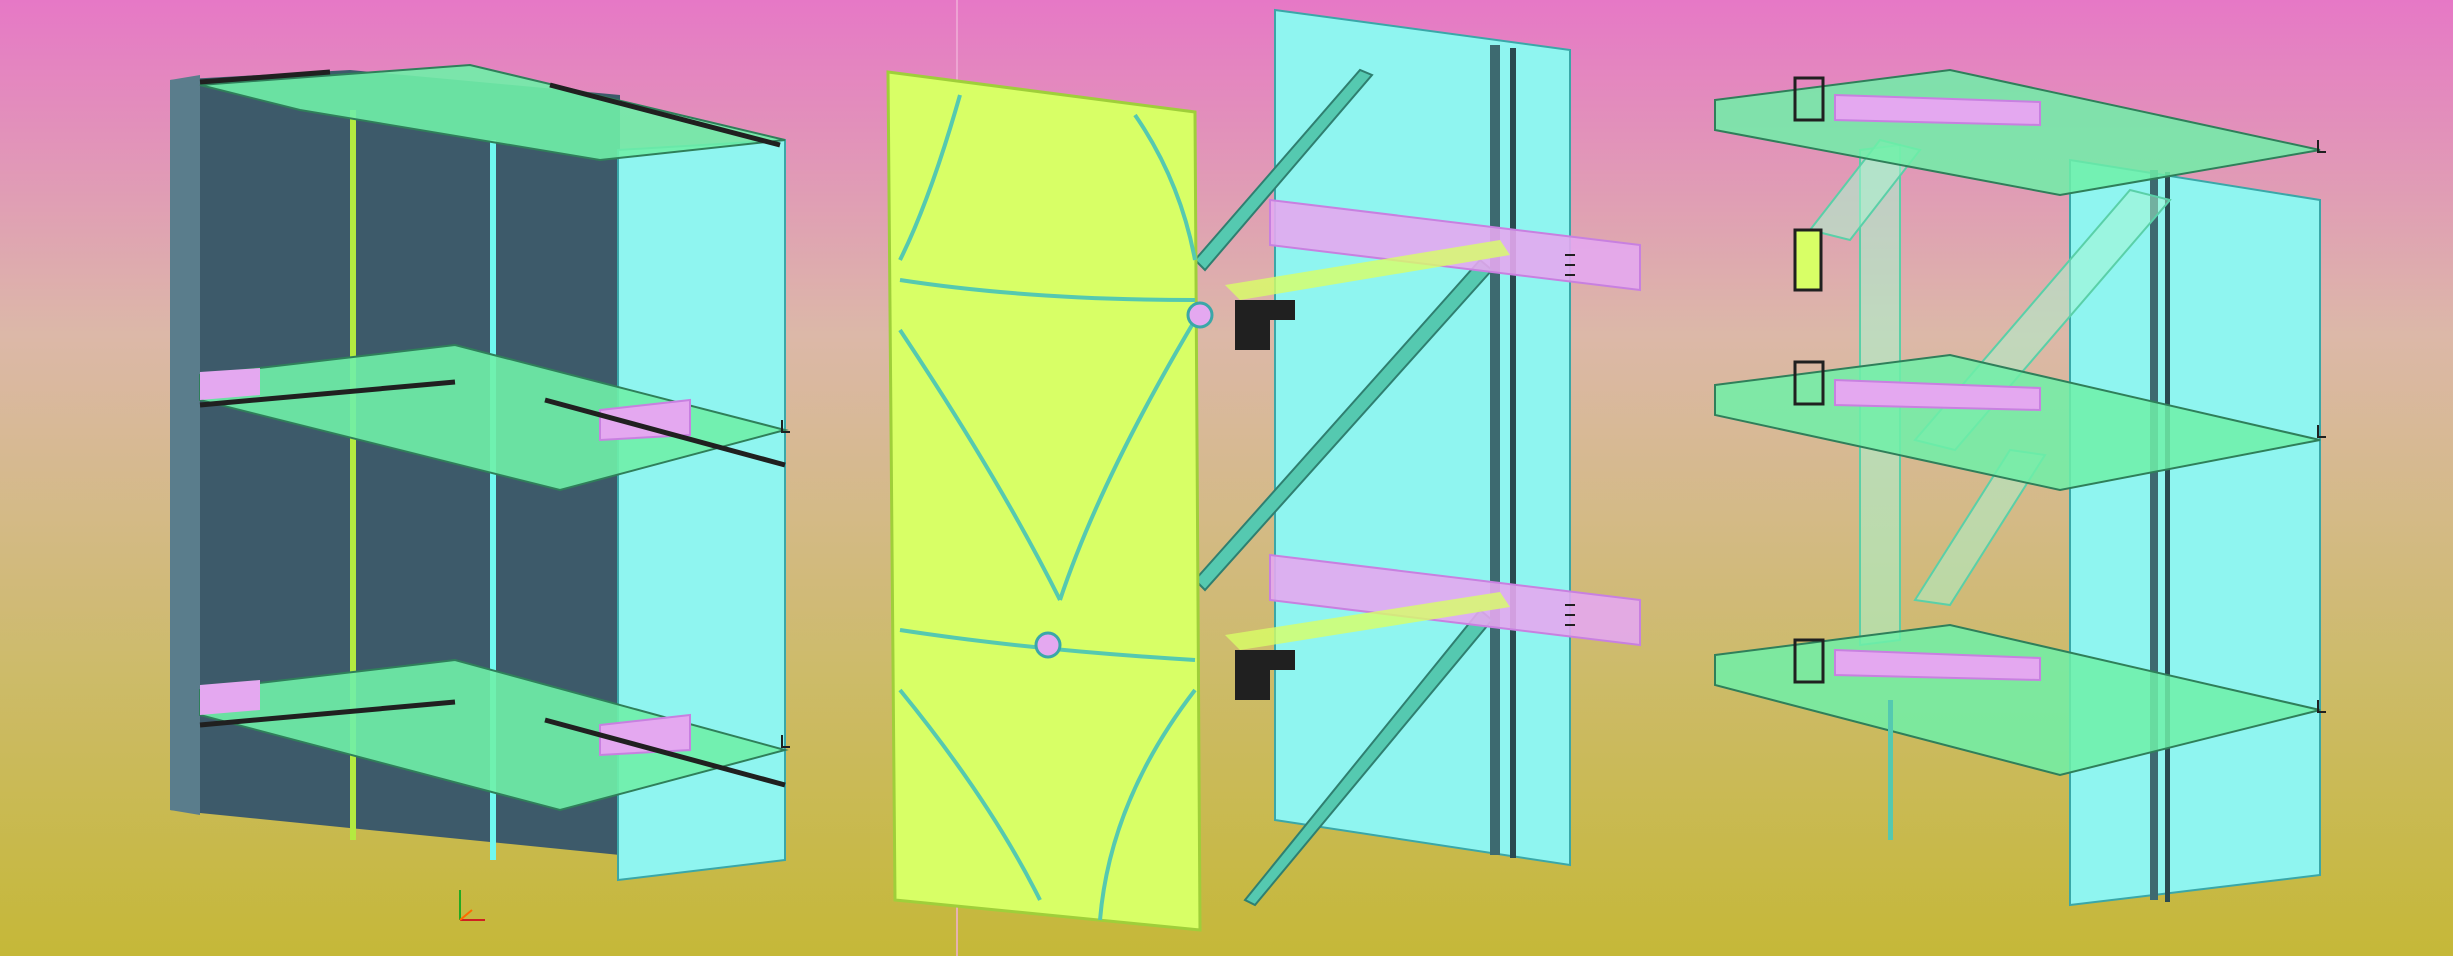 Image resolution: width=2453 pixels, height=956 pixels. Describe the element at coordinates (1200, 315) in the screenshot. I see `screen-node-upper` at that location.